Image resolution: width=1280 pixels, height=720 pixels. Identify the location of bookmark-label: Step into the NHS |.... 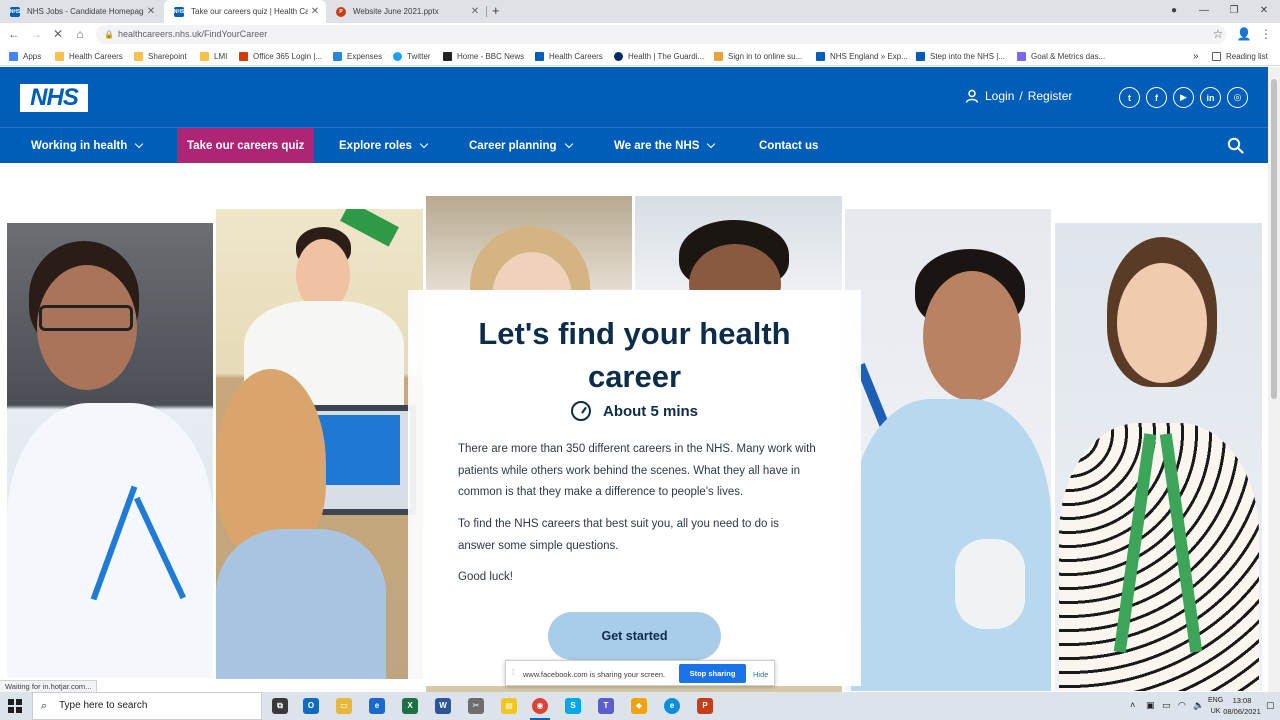
(968, 56).